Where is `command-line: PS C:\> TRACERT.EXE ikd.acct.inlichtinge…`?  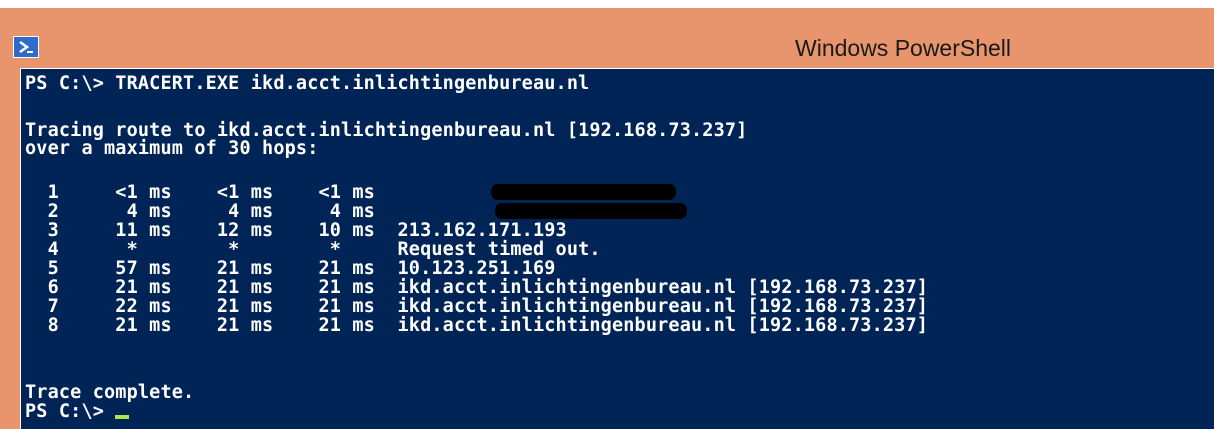 command-line: PS C:\> TRACERT.EXE ikd.acct.inlichtinge… is located at coordinates (307, 83).